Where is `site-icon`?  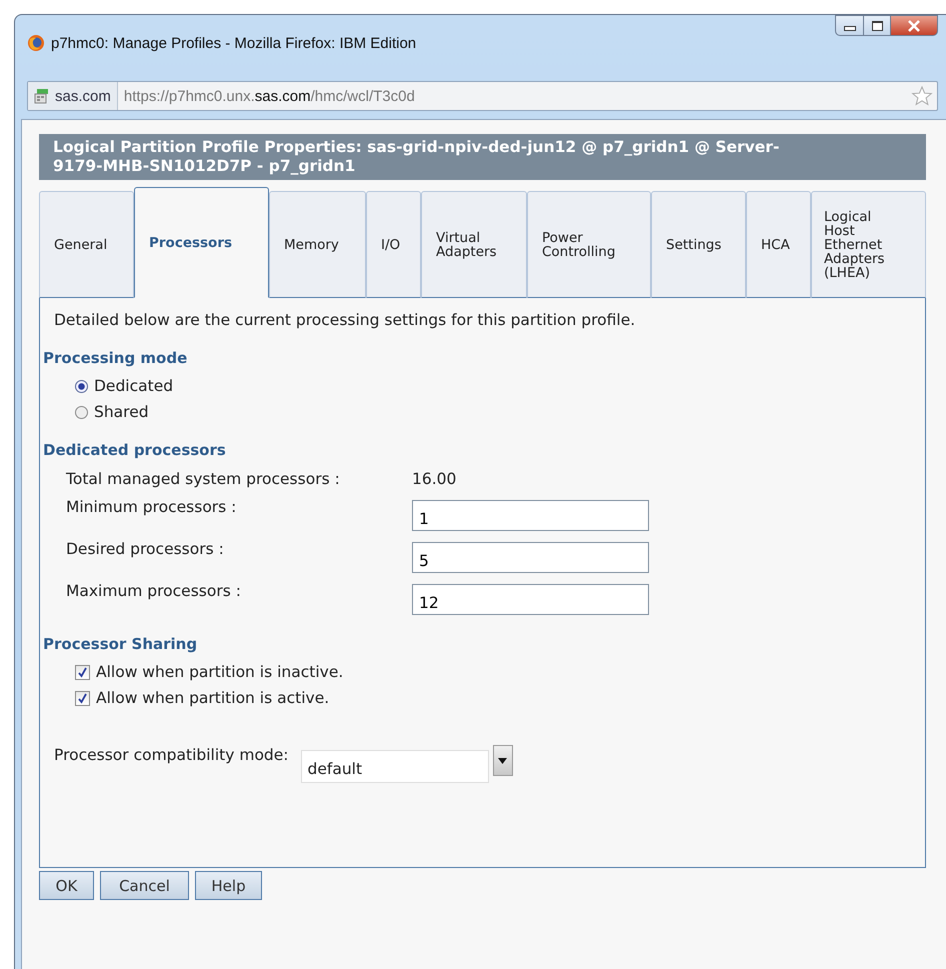
site-icon is located at coordinates (42, 96).